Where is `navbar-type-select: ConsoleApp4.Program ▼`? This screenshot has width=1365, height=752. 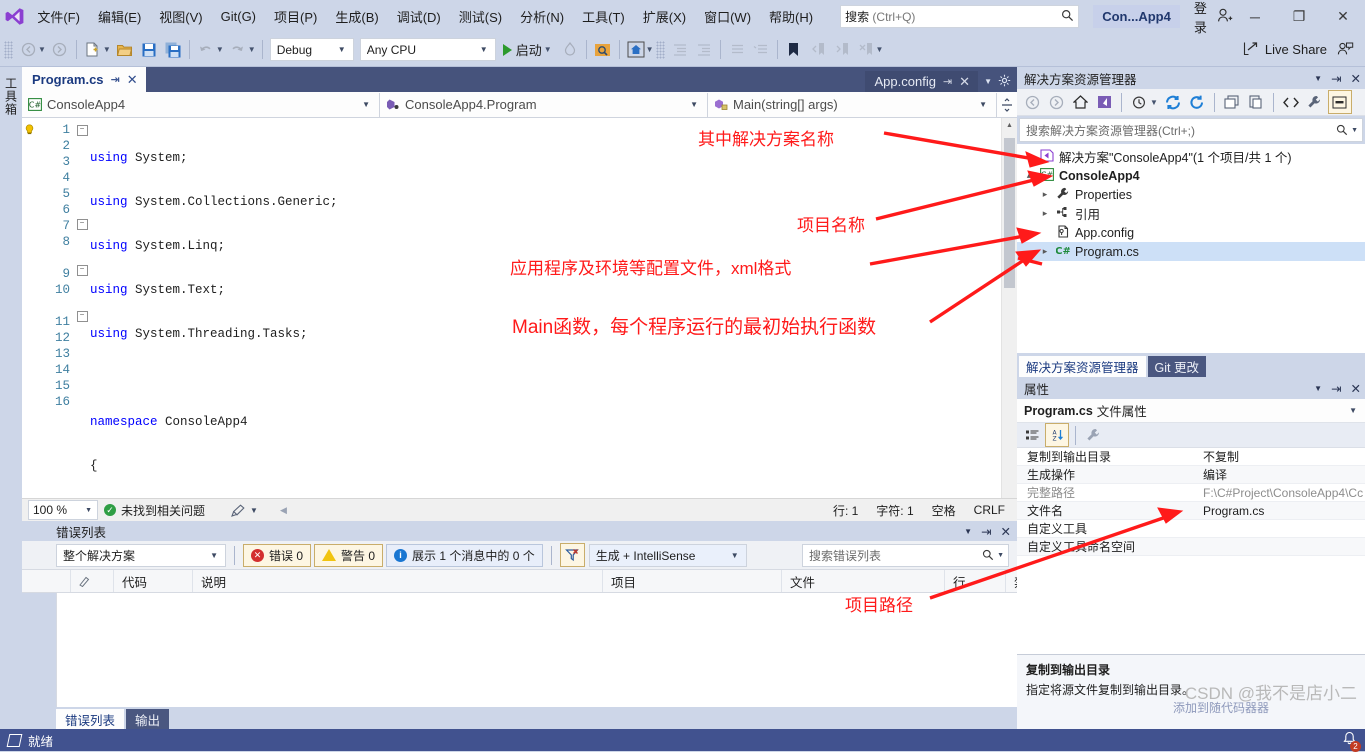 navbar-type-select: ConsoleApp4.Program ▼ is located at coordinates (544, 104).